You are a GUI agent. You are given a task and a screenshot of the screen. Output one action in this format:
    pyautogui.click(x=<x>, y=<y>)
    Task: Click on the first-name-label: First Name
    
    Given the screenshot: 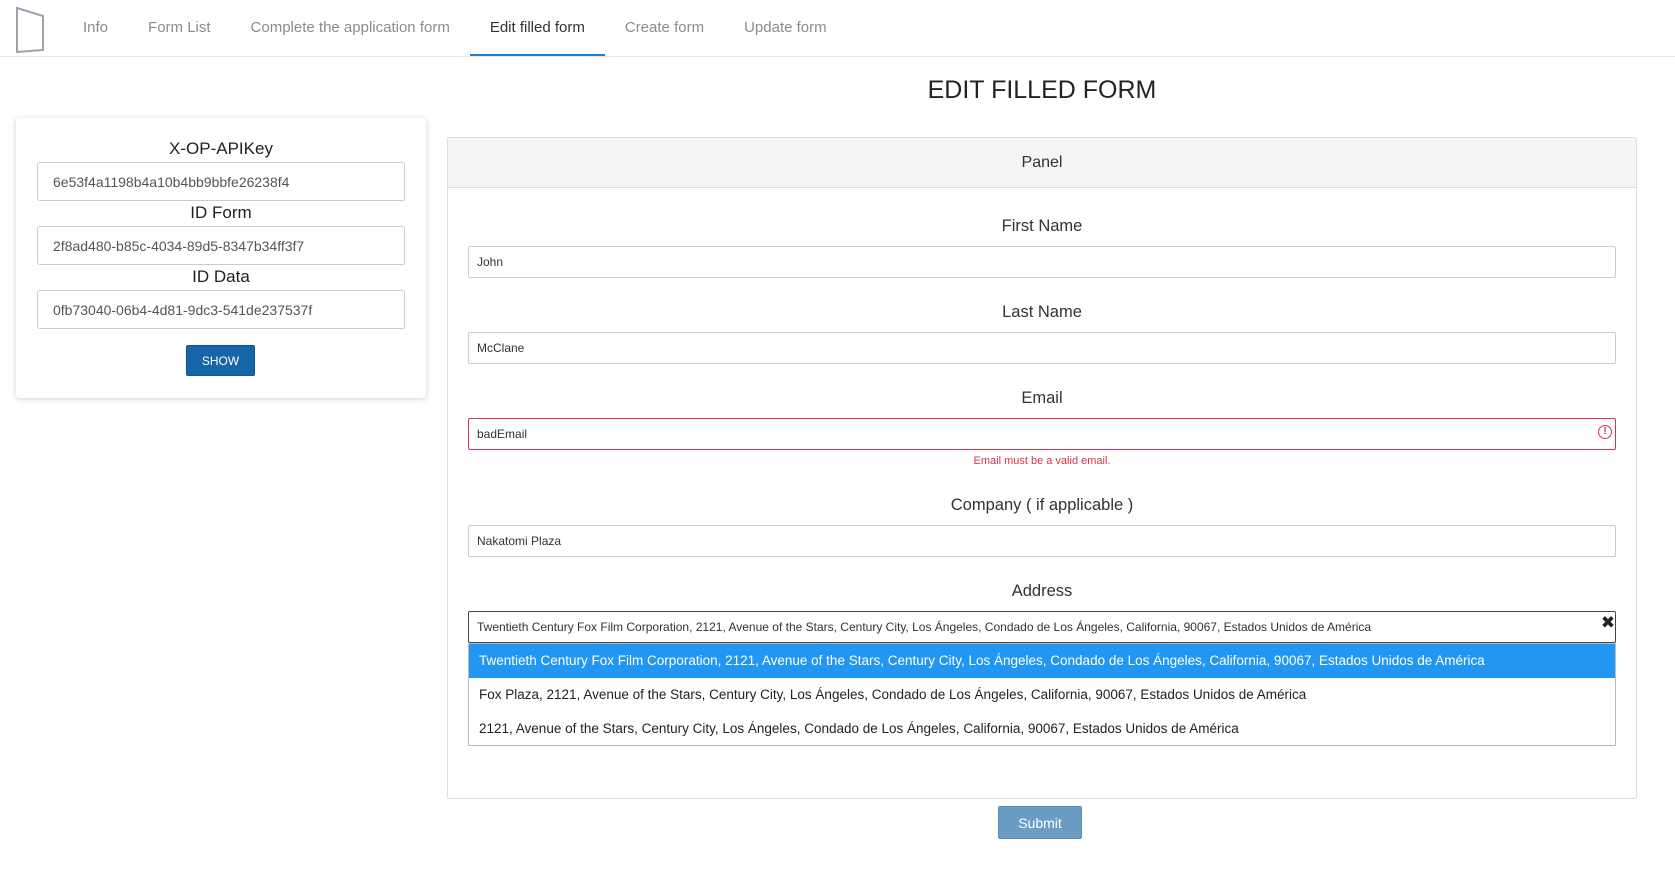 What is the action you would take?
    pyautogui.click(x=1042, y=226)
    